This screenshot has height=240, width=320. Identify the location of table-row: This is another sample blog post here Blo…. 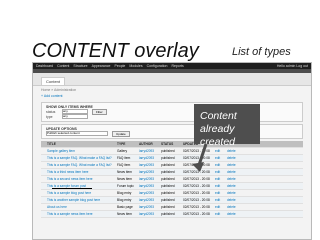
(172, 200).